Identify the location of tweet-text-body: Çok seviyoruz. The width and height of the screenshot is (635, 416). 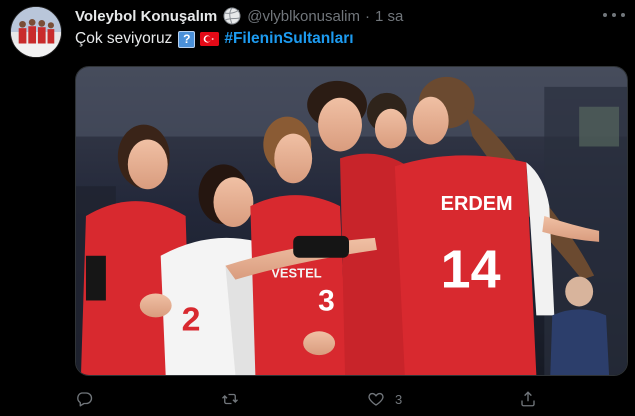
(124, 38).